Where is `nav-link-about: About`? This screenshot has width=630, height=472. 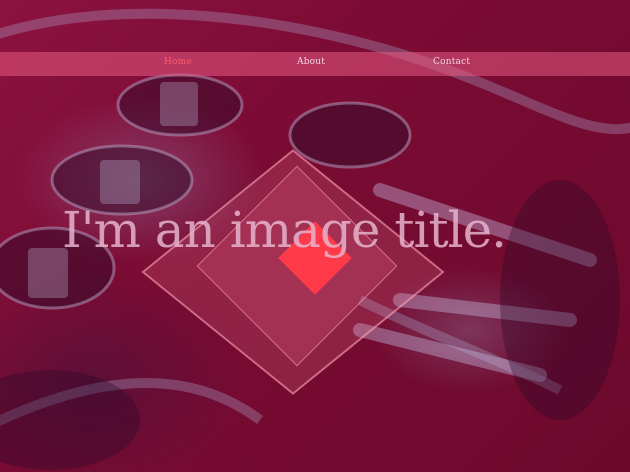
nav-link-about: About is located at coordinates (311, 62).